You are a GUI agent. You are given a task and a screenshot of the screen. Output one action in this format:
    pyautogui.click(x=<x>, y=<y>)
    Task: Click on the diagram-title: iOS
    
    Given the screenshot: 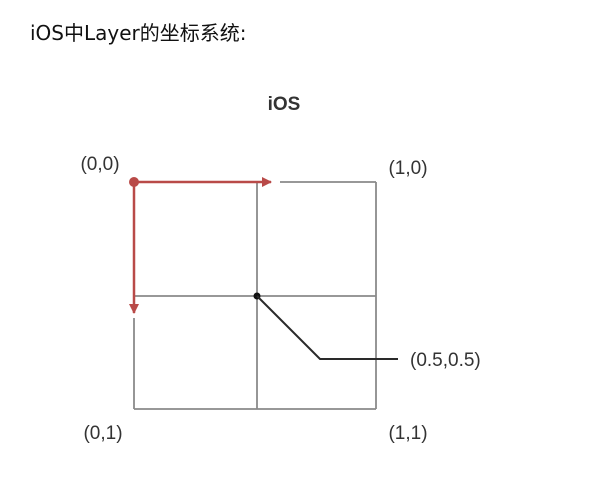 What is the action you would take?
    pyautogui.click(x=284, y=104)
    